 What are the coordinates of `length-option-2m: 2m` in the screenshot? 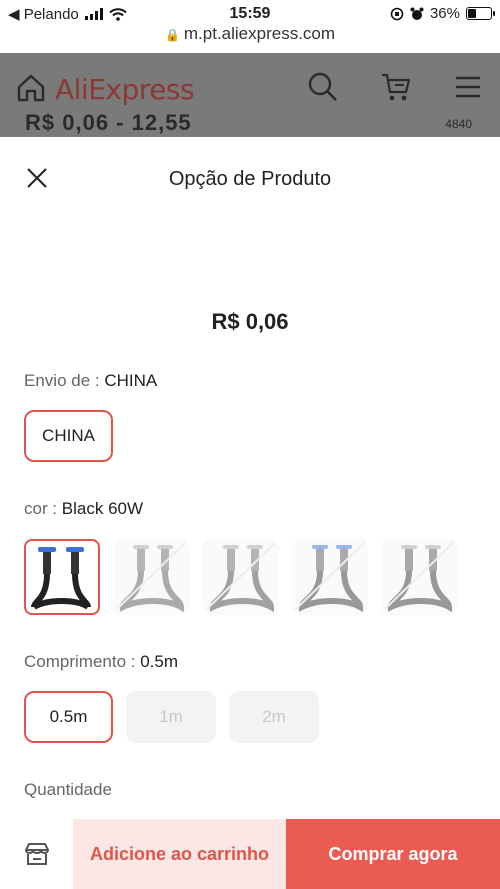 It's located at (274, 717).